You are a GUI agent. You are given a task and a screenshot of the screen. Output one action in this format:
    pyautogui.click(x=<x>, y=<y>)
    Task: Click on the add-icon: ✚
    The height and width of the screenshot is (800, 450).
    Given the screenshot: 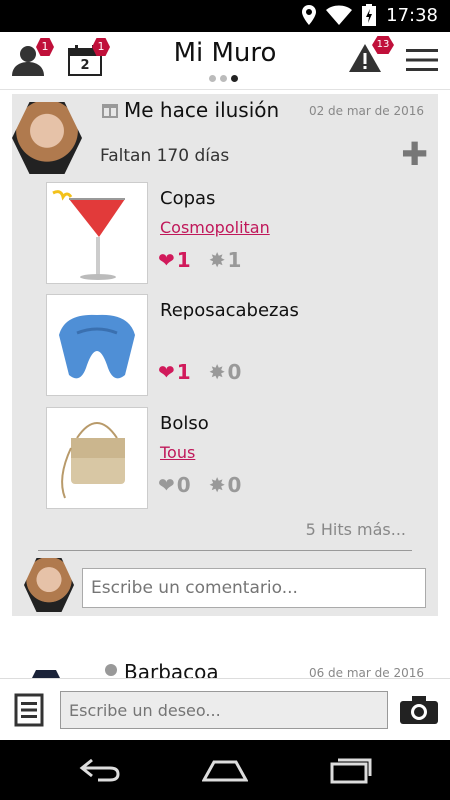 What is the action you would take?
    pyautogui.click(x=414, y=154)
    